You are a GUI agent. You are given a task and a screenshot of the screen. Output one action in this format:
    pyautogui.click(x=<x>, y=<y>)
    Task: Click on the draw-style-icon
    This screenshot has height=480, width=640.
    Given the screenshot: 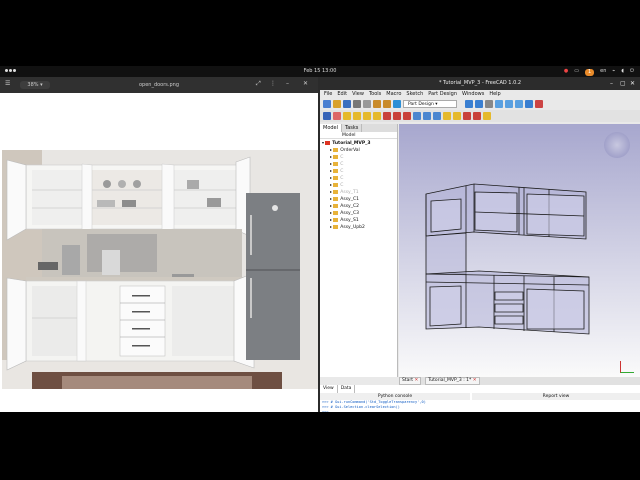 What is the action you would take?
    pyautogui.click(x=489, y=104)
    